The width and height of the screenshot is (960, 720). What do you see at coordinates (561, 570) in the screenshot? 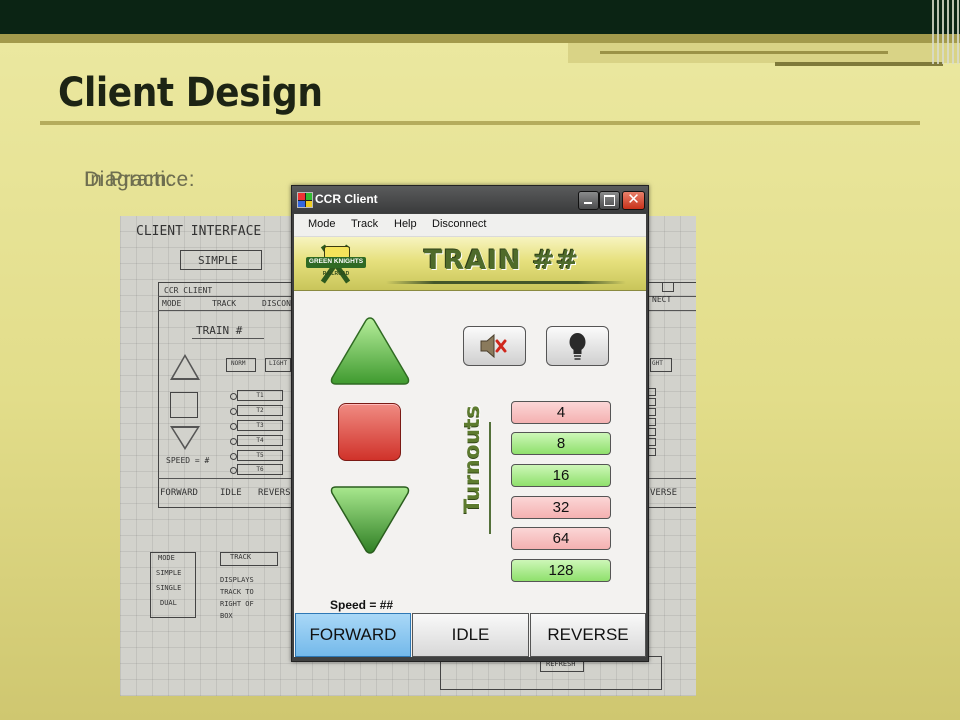
I see `turnout-button-128: 128` at bounding box center [561, 570].